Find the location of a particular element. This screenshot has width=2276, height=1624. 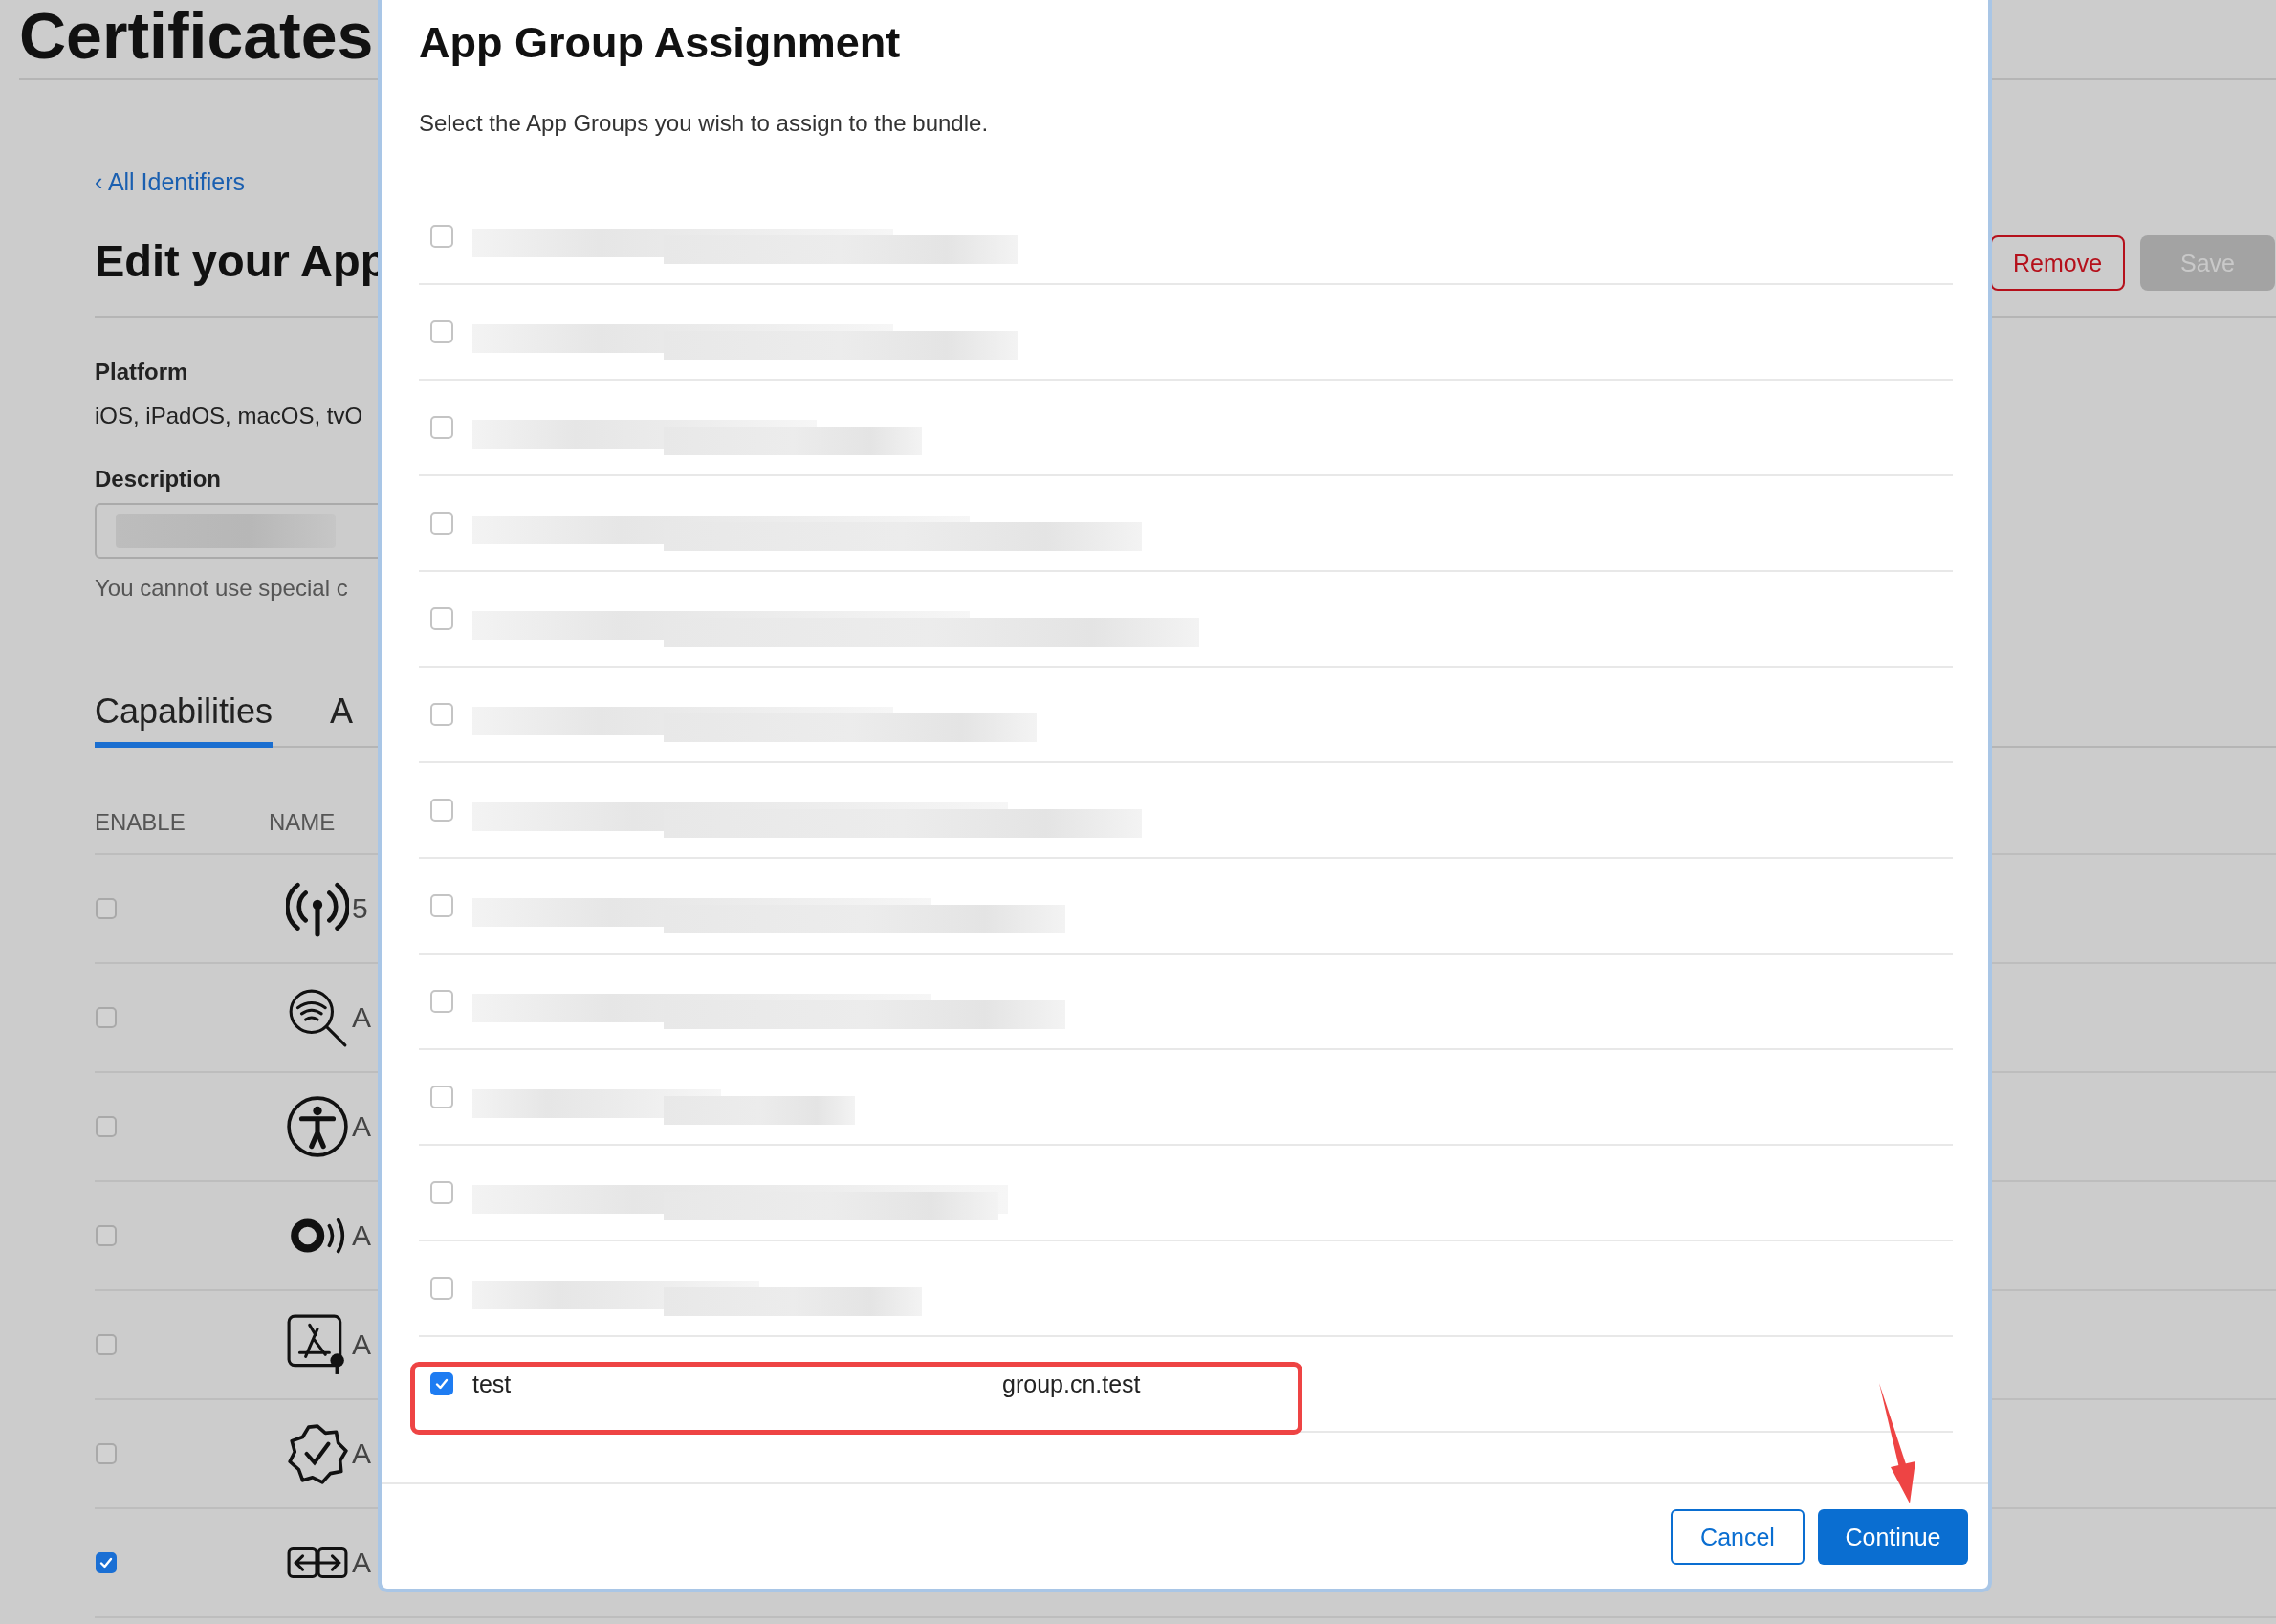

back-link: ‹ All Identifiers is located at coordinates (170, 182).